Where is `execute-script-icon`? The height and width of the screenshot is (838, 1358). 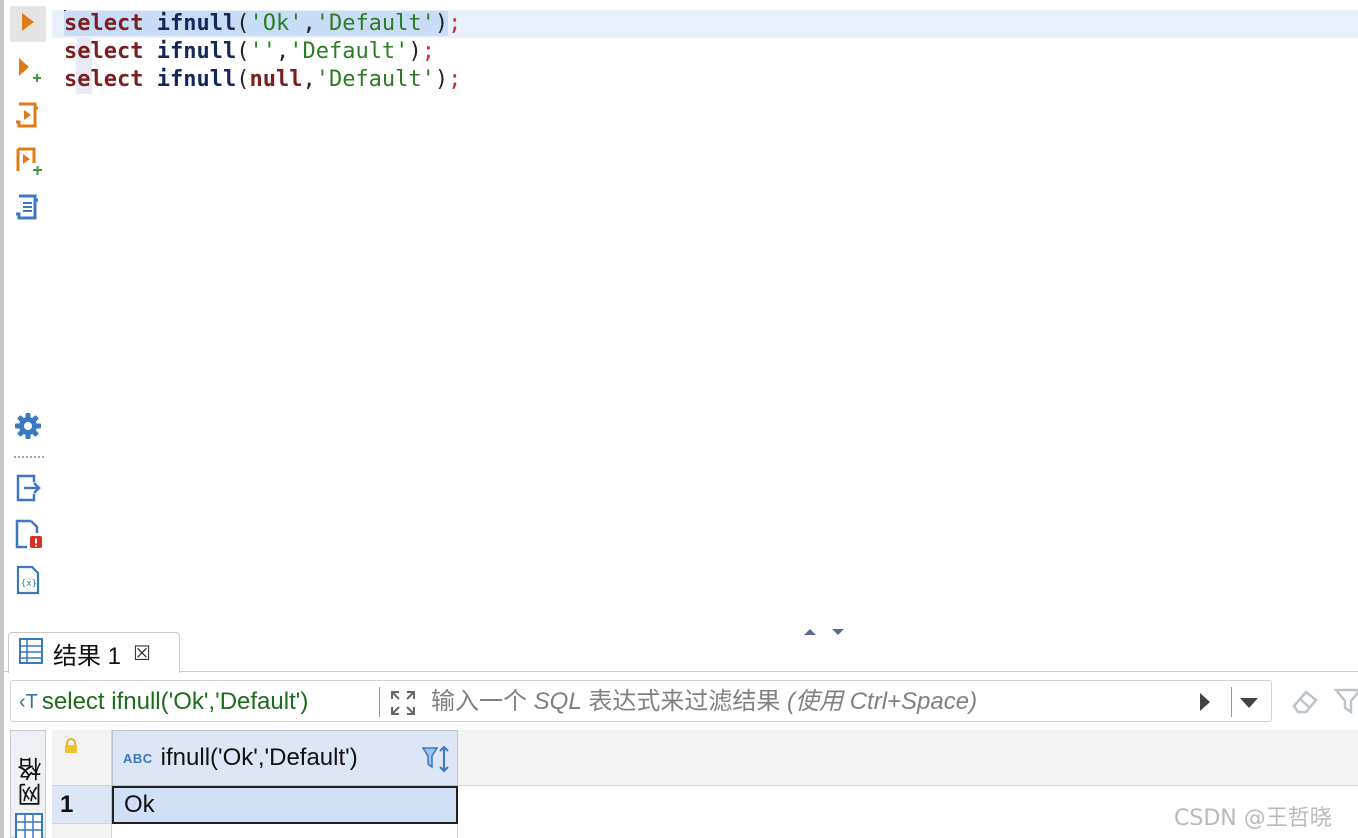 execute-script-icon is located at coordinates (28, 118).